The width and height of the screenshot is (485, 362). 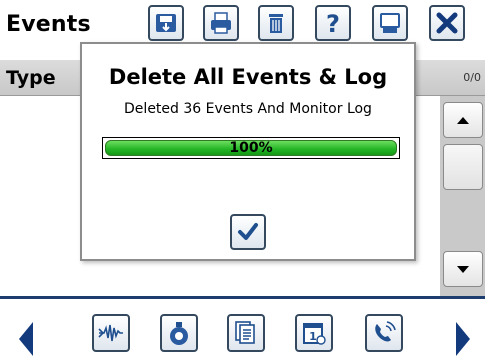 What do you see at coordinates (48, 24) in the screenshot?
I see `window-title: Events` at bounding box center [48, 24].